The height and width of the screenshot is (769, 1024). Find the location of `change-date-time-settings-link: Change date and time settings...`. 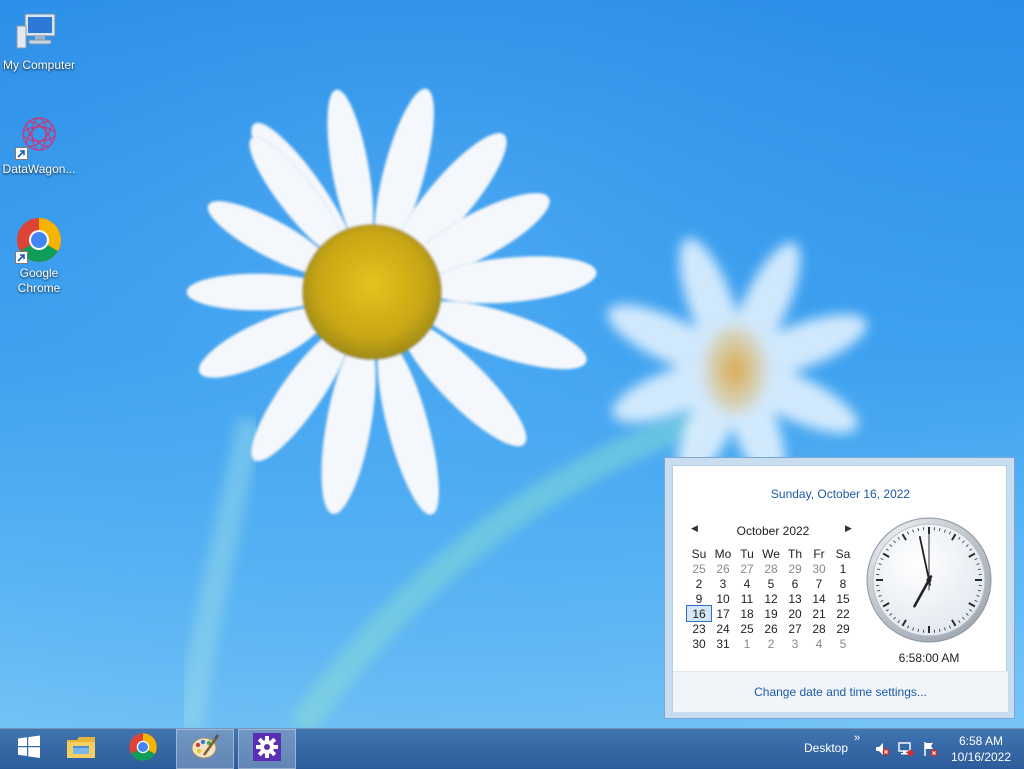

change-date-time-settings-link: Change date and time settings... is located at coordinates (840, 692).